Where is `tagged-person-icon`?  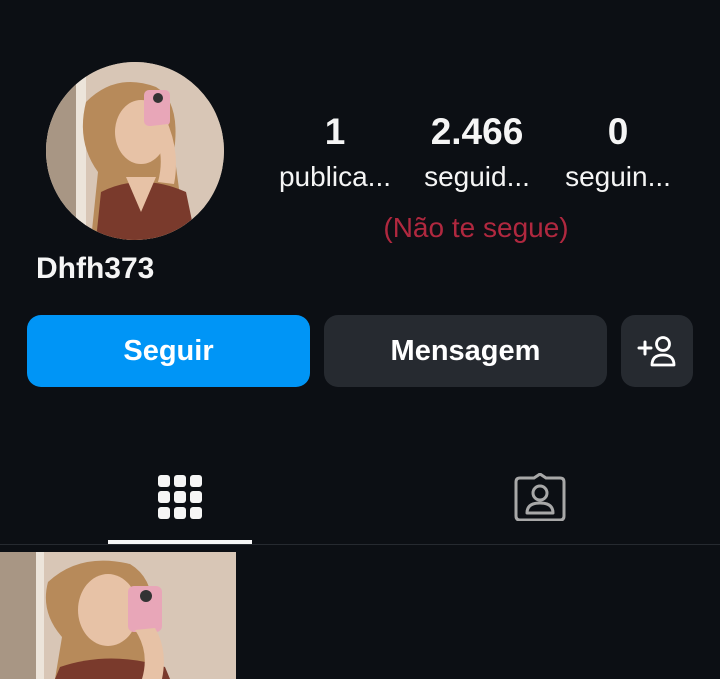 tagged-person-icon is located at coordinates (540, 497).